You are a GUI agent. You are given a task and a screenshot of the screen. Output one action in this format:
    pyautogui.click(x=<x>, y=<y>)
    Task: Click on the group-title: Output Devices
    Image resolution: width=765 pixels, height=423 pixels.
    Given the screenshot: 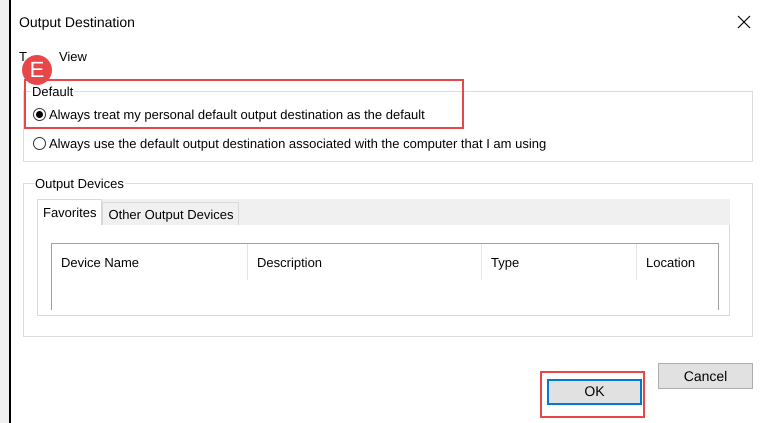 What is the action you would take?
    pyautogui.click(x=79, y=183)
    